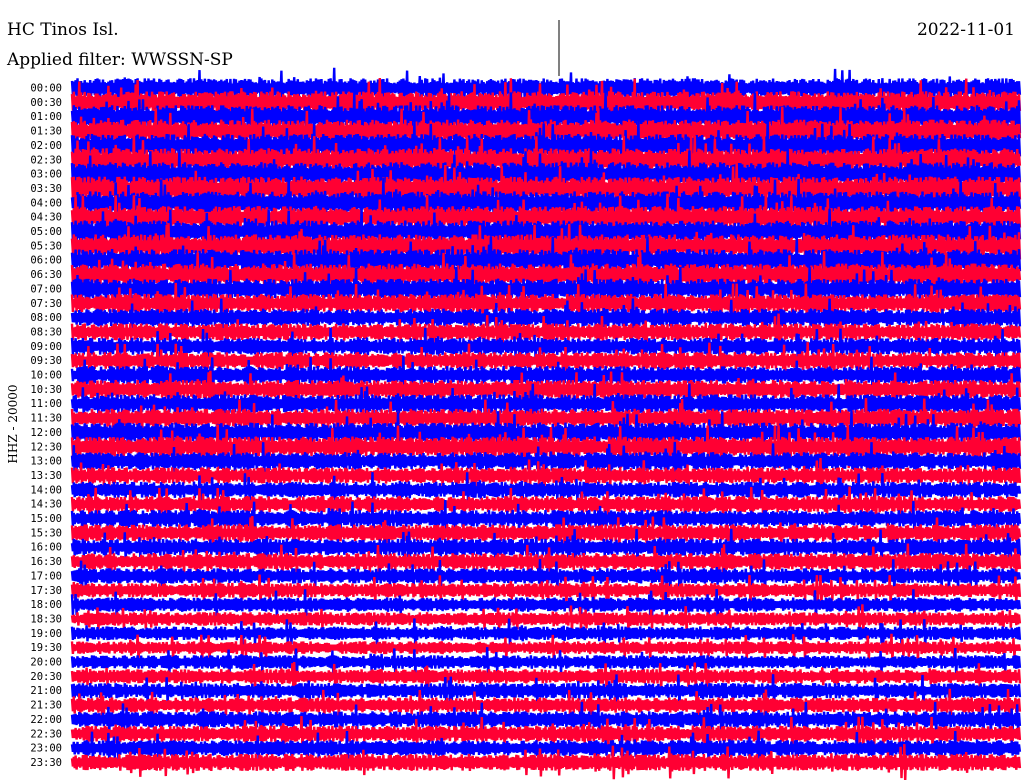 The width and height of the screenshot is (1024, 780). Describe the element at coordinates (46, 246) in the screenshot. I see `row-time-label: 05:30` at that location.